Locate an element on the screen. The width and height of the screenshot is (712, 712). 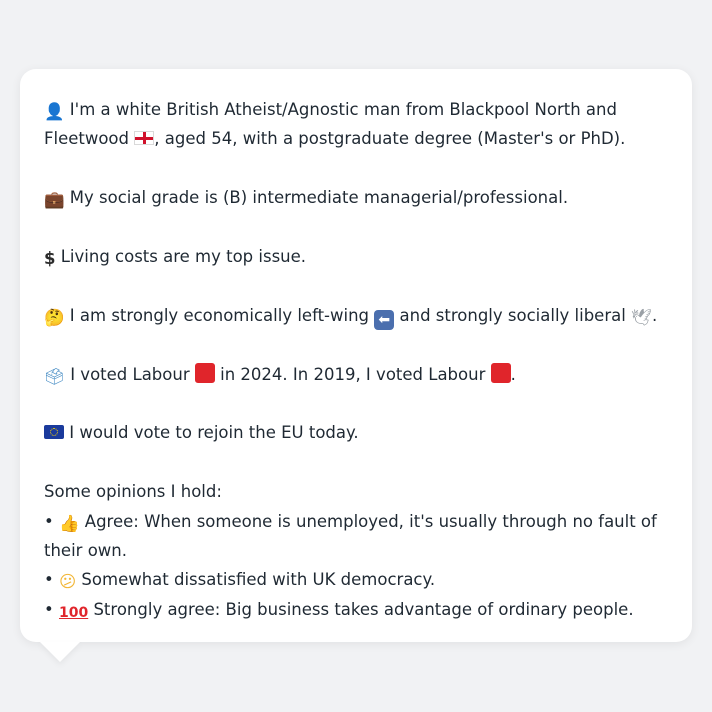
confused-face-icon: 😕 is located at coordinates (67, 582).